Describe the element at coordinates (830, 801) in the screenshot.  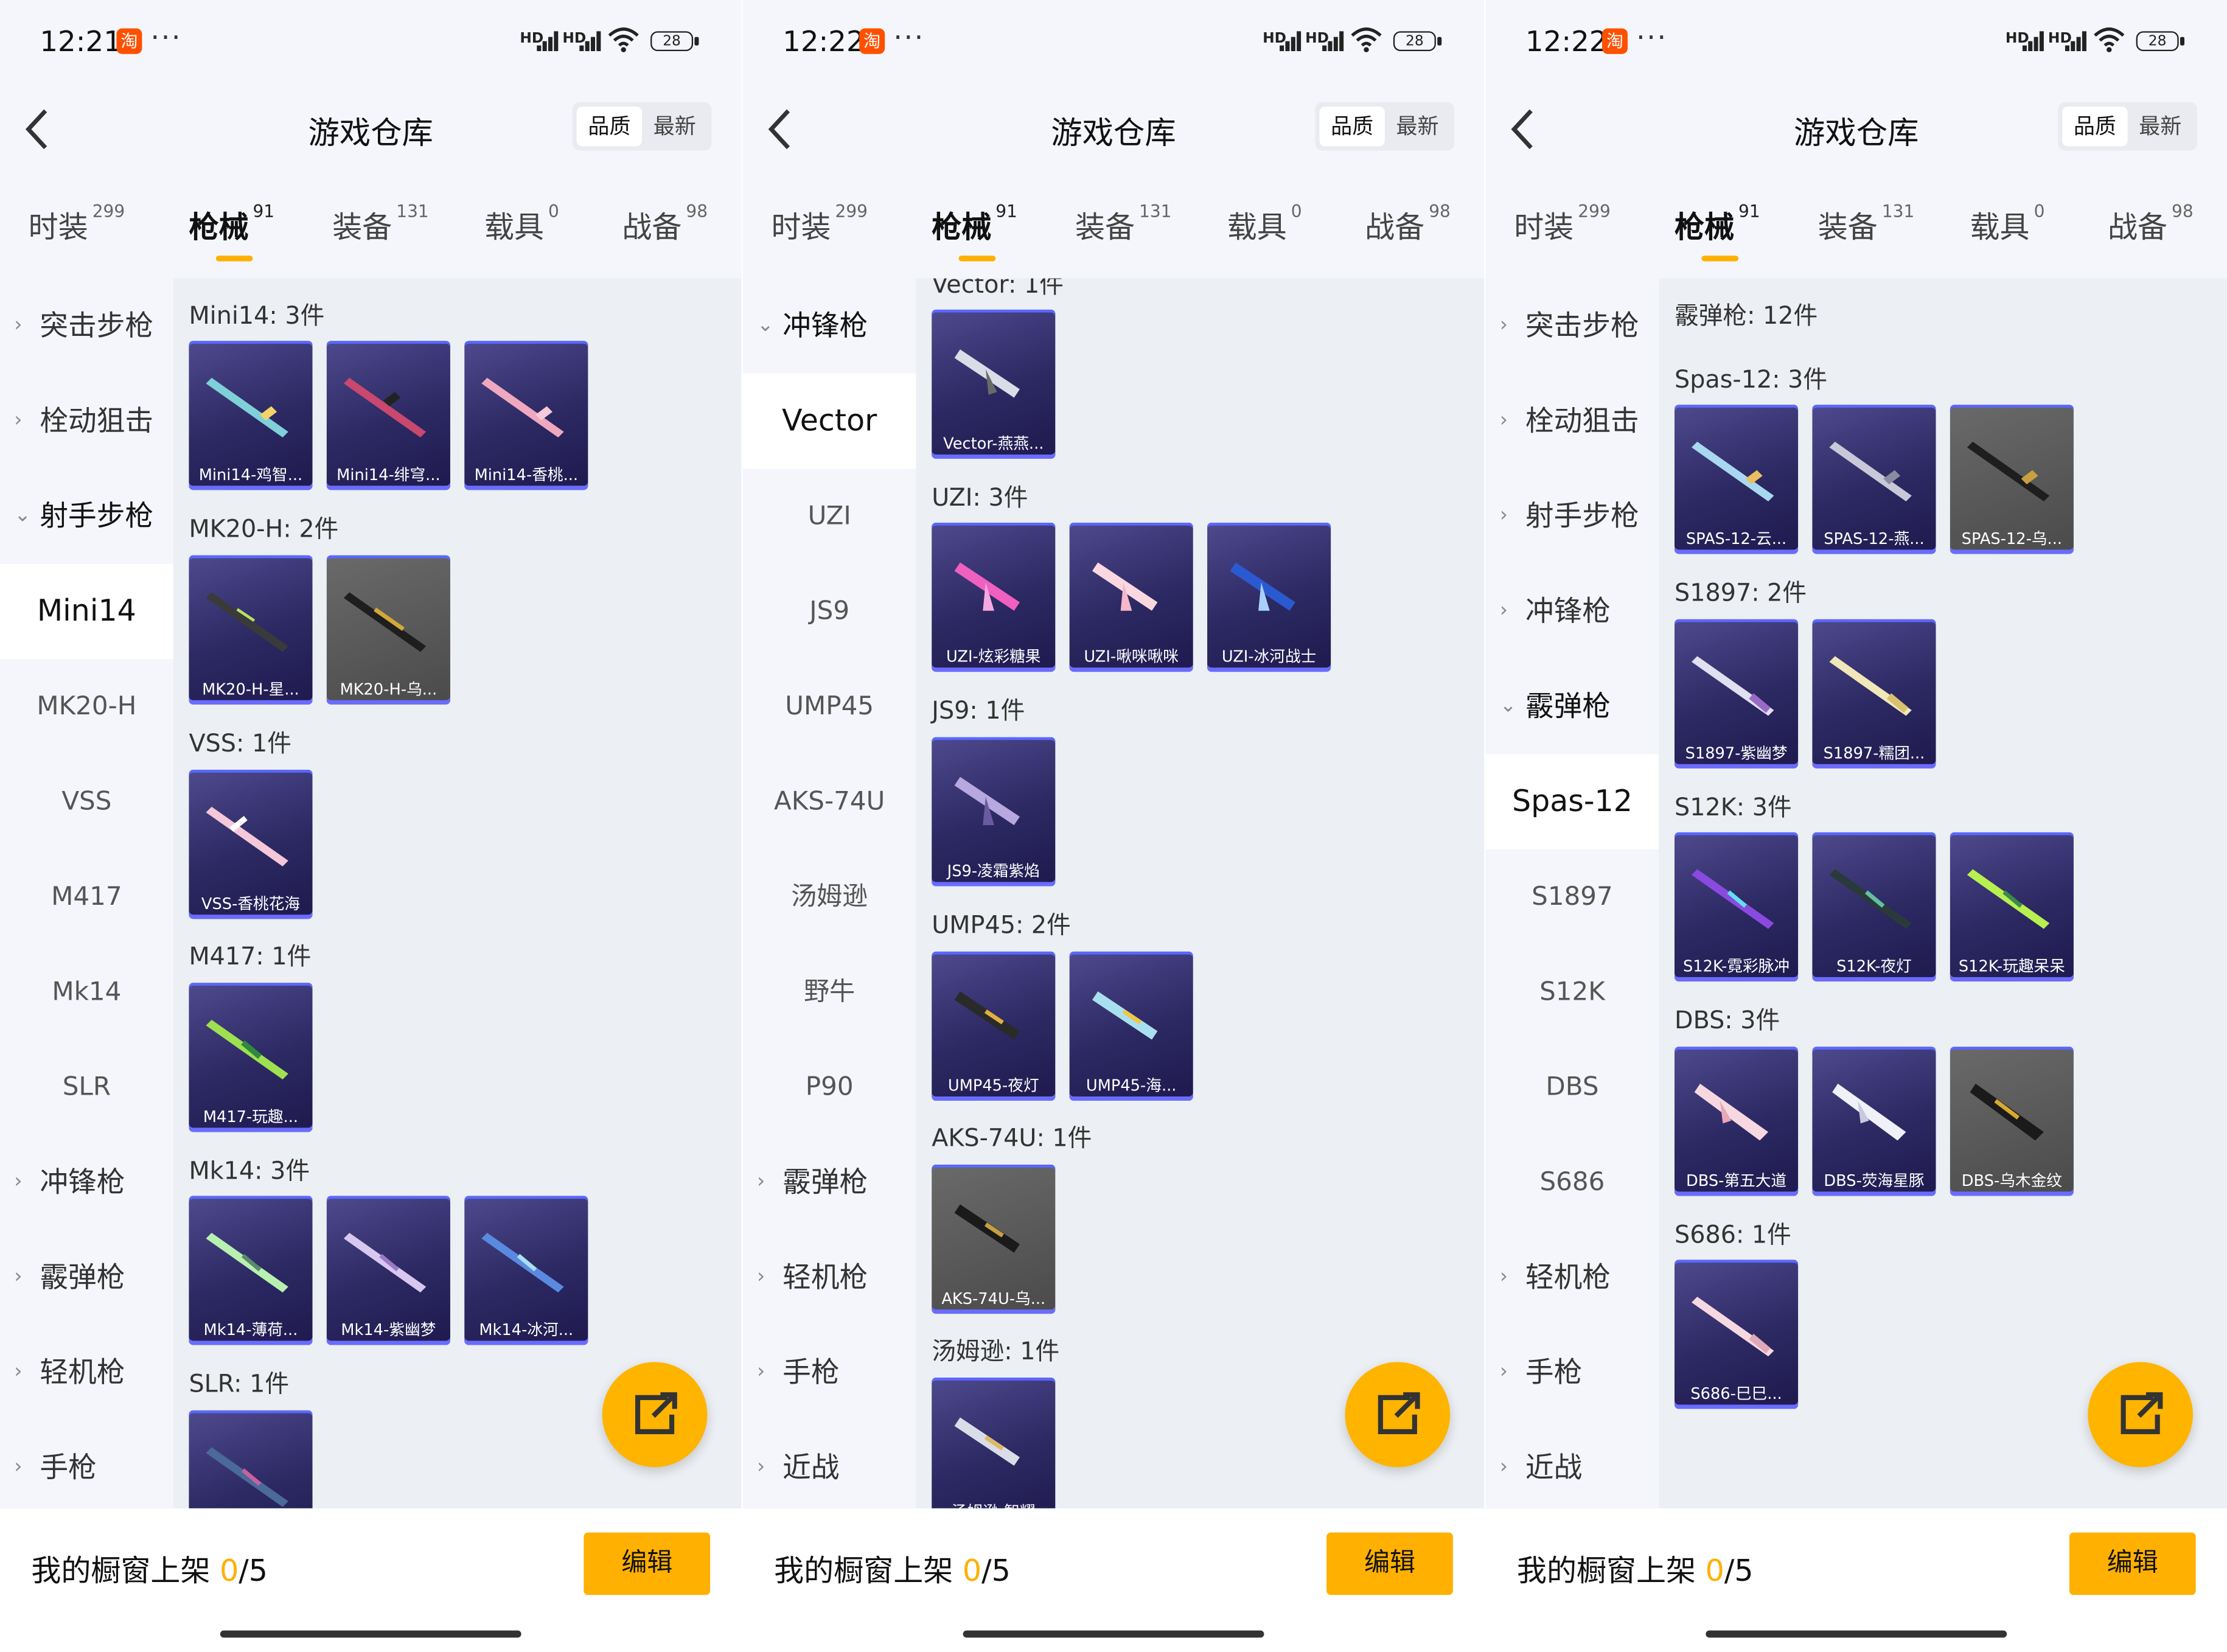
I see `sidebar-item-aks74u: AKS-74U` at that location.